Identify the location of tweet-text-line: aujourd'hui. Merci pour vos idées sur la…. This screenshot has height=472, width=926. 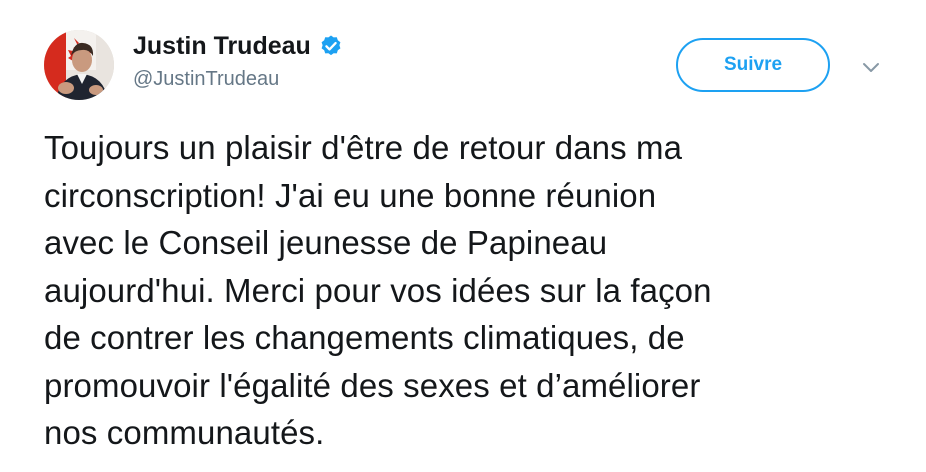
(378, 290).